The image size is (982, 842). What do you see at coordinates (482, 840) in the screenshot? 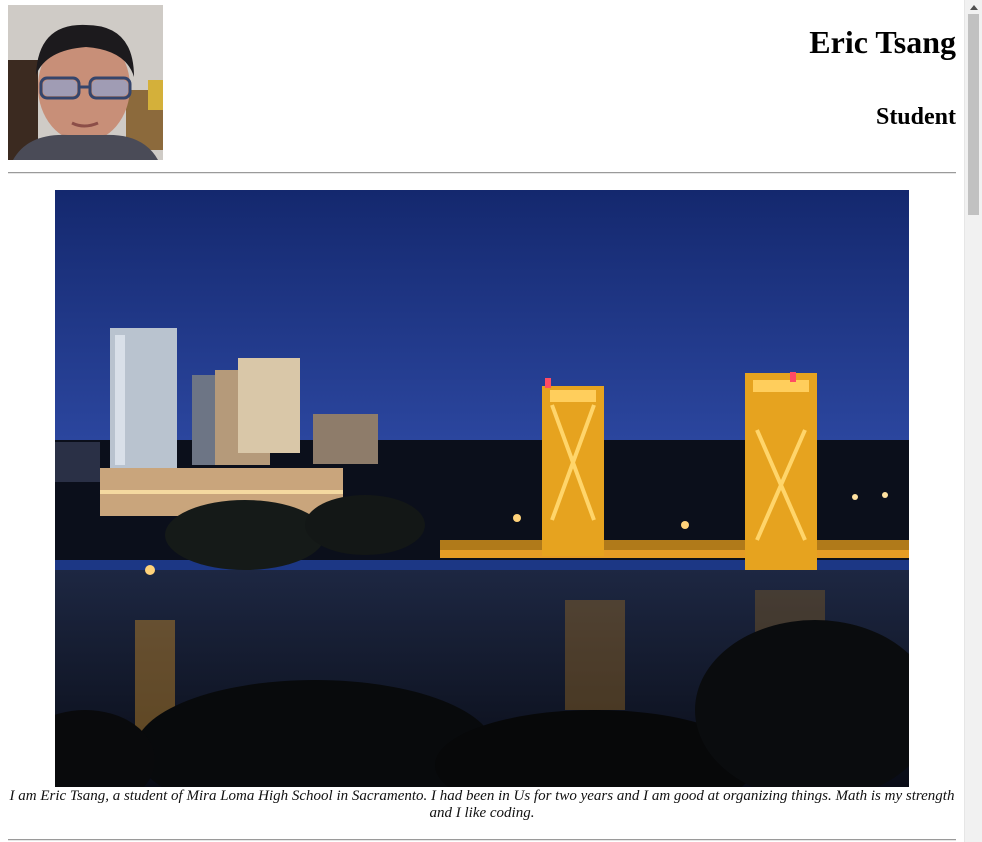
I see `footer-divider` at bounding box center [482, 840].